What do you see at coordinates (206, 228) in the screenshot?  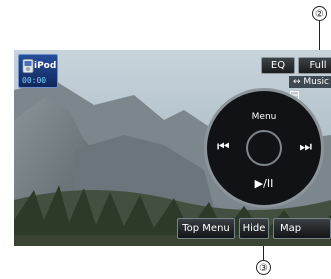 I see `top-menu-button: Top Menu` at bounding box center [206, 228].